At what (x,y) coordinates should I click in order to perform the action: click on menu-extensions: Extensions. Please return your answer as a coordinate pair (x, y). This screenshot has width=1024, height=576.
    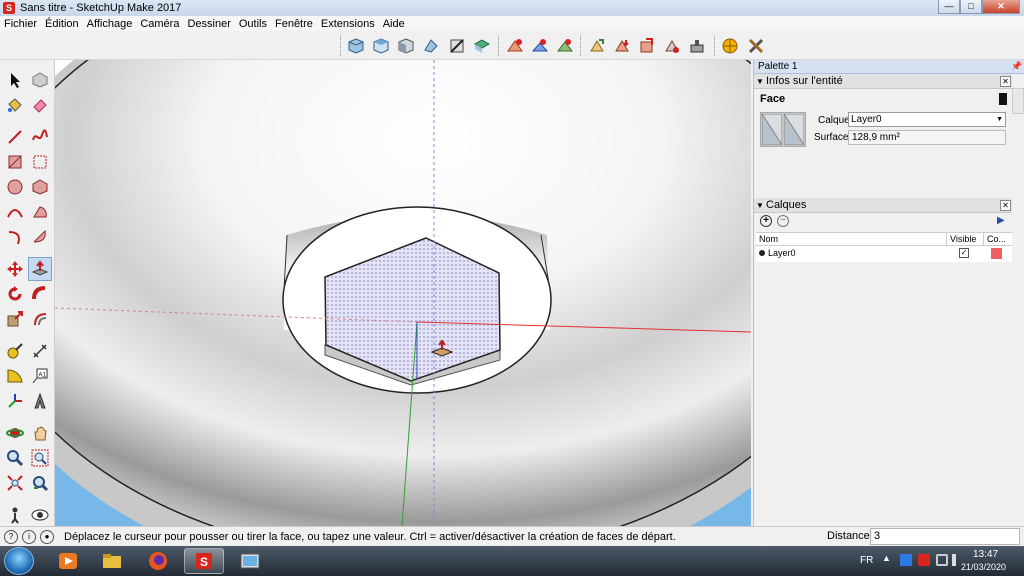
    Looking at the image, I should click on (348, 24).